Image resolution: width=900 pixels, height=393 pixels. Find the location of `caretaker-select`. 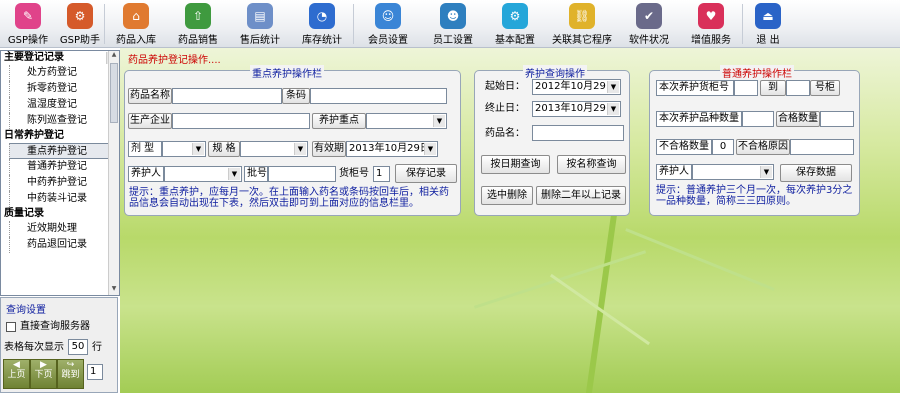

caretaker-select is located at coordinates (203, 174).